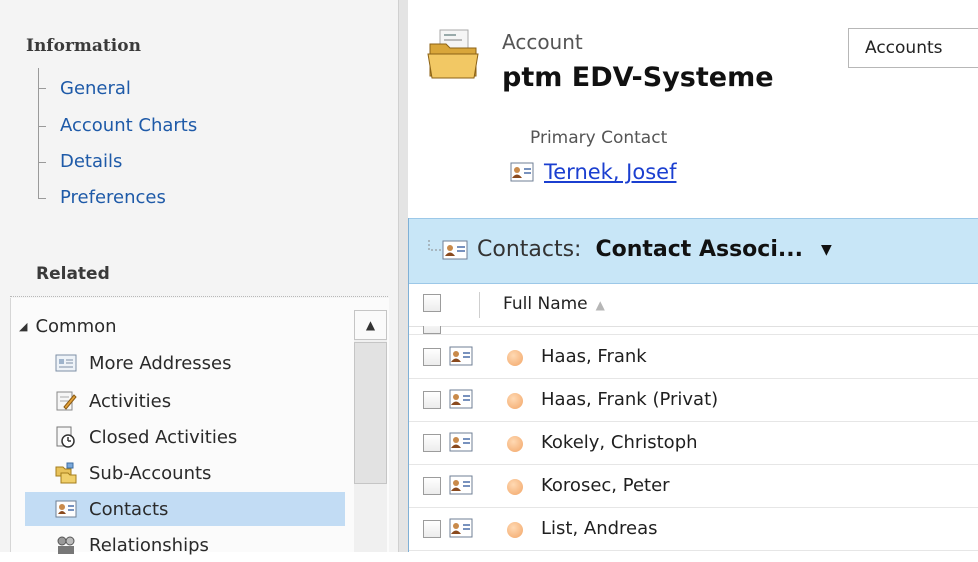  I want to click on column-header-row: Full Name ▲, so click(693, 305).